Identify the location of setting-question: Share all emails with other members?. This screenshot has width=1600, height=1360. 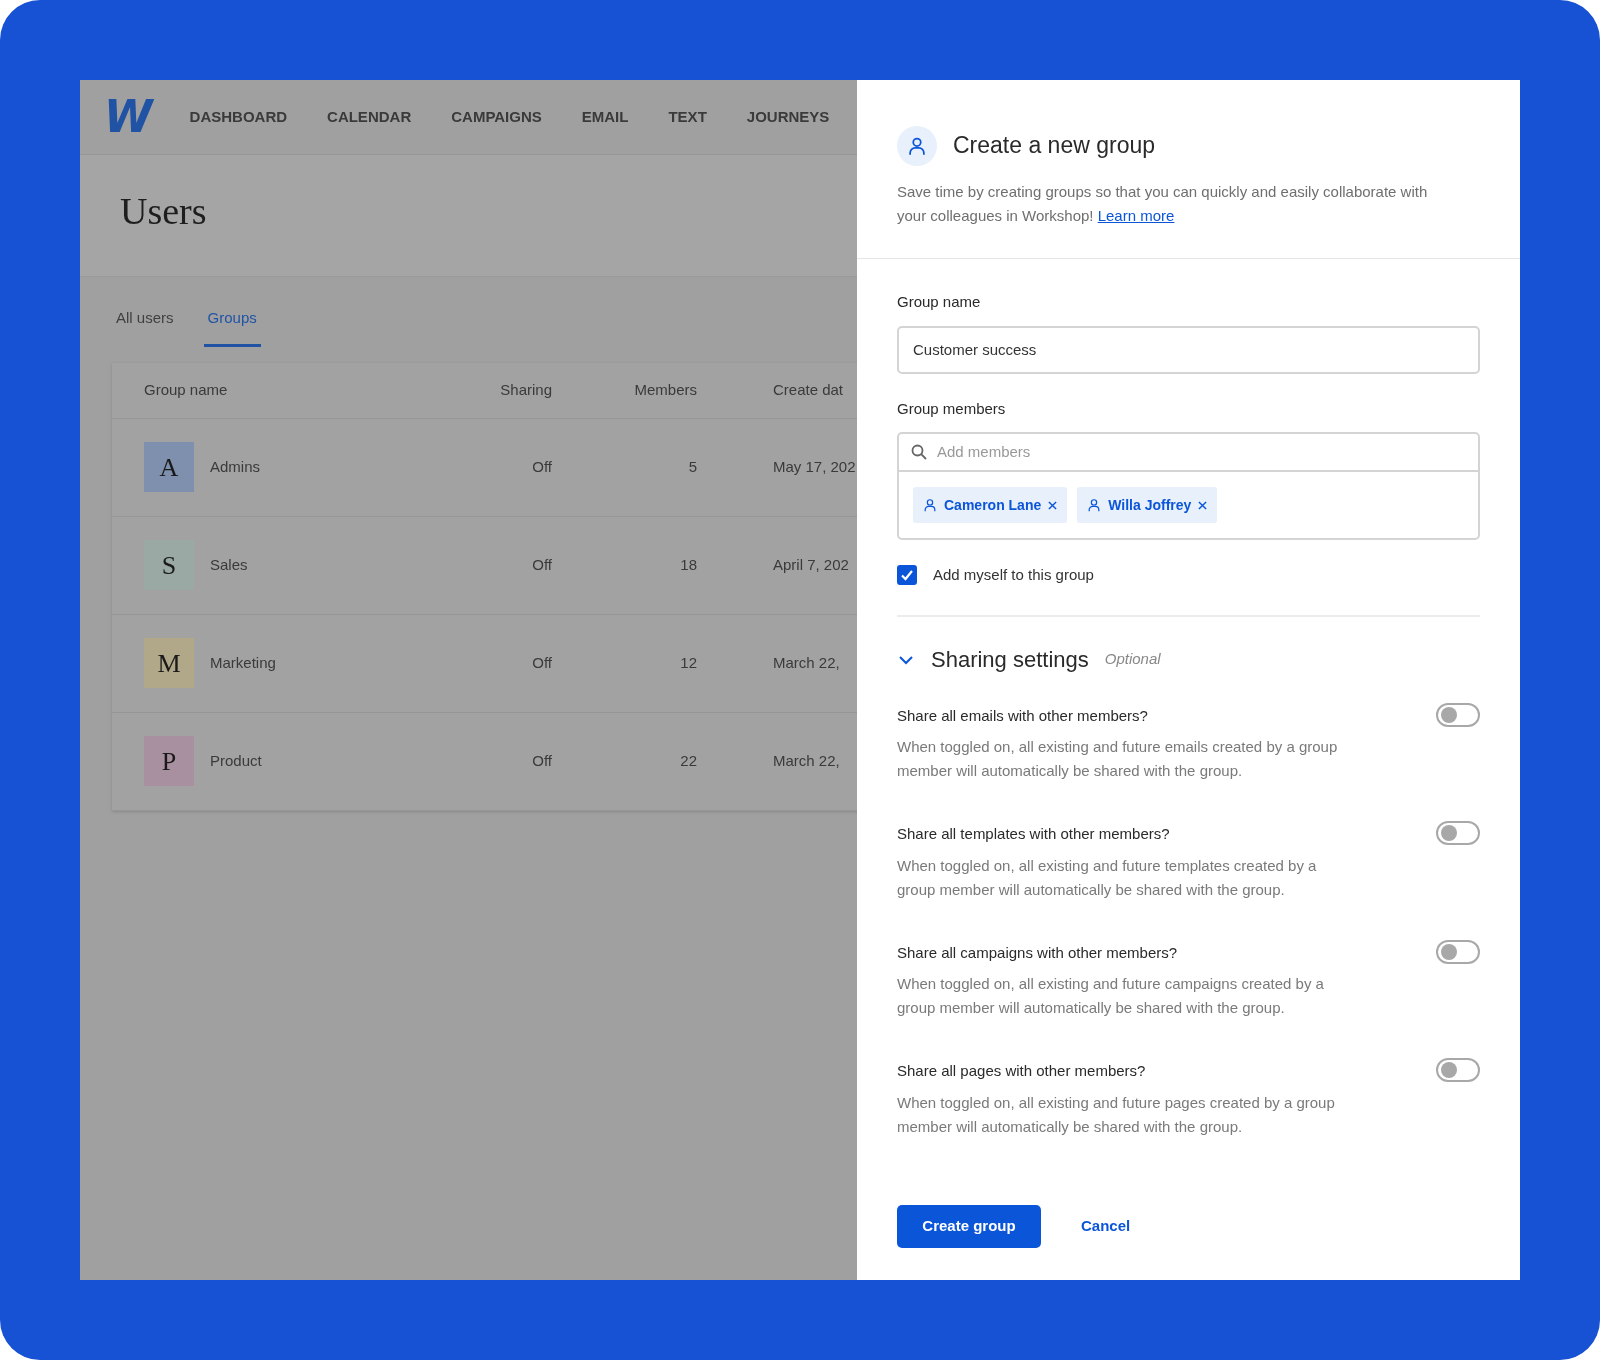
(1023, 715).